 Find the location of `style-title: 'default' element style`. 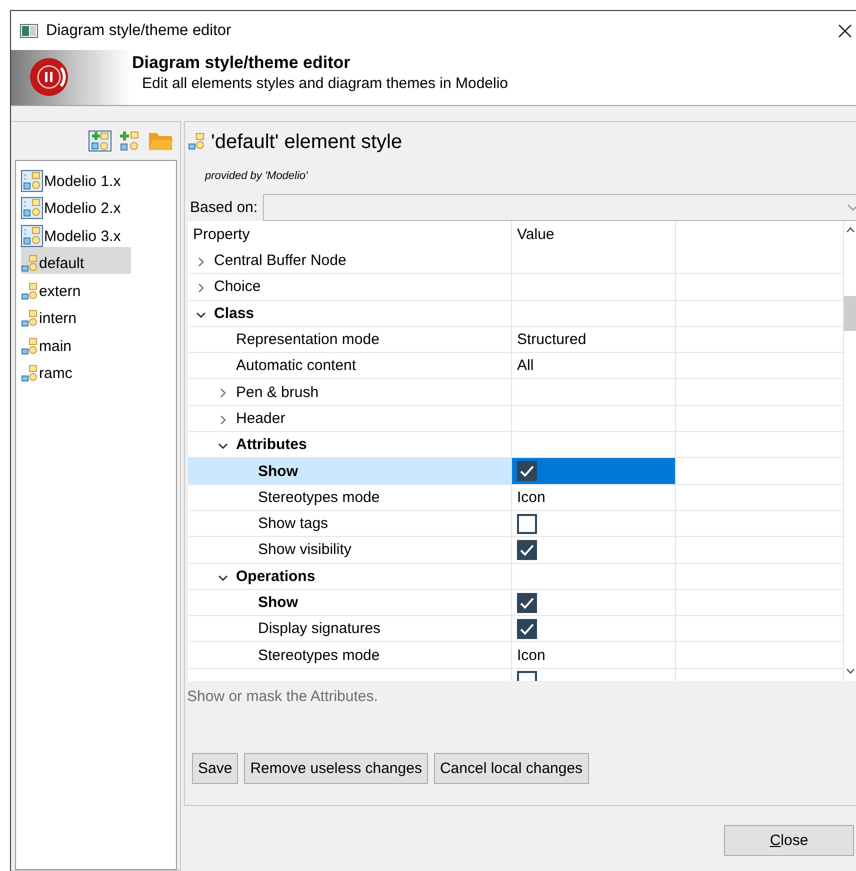

style-title: 'default' element style is located at coordinates (306, 142).